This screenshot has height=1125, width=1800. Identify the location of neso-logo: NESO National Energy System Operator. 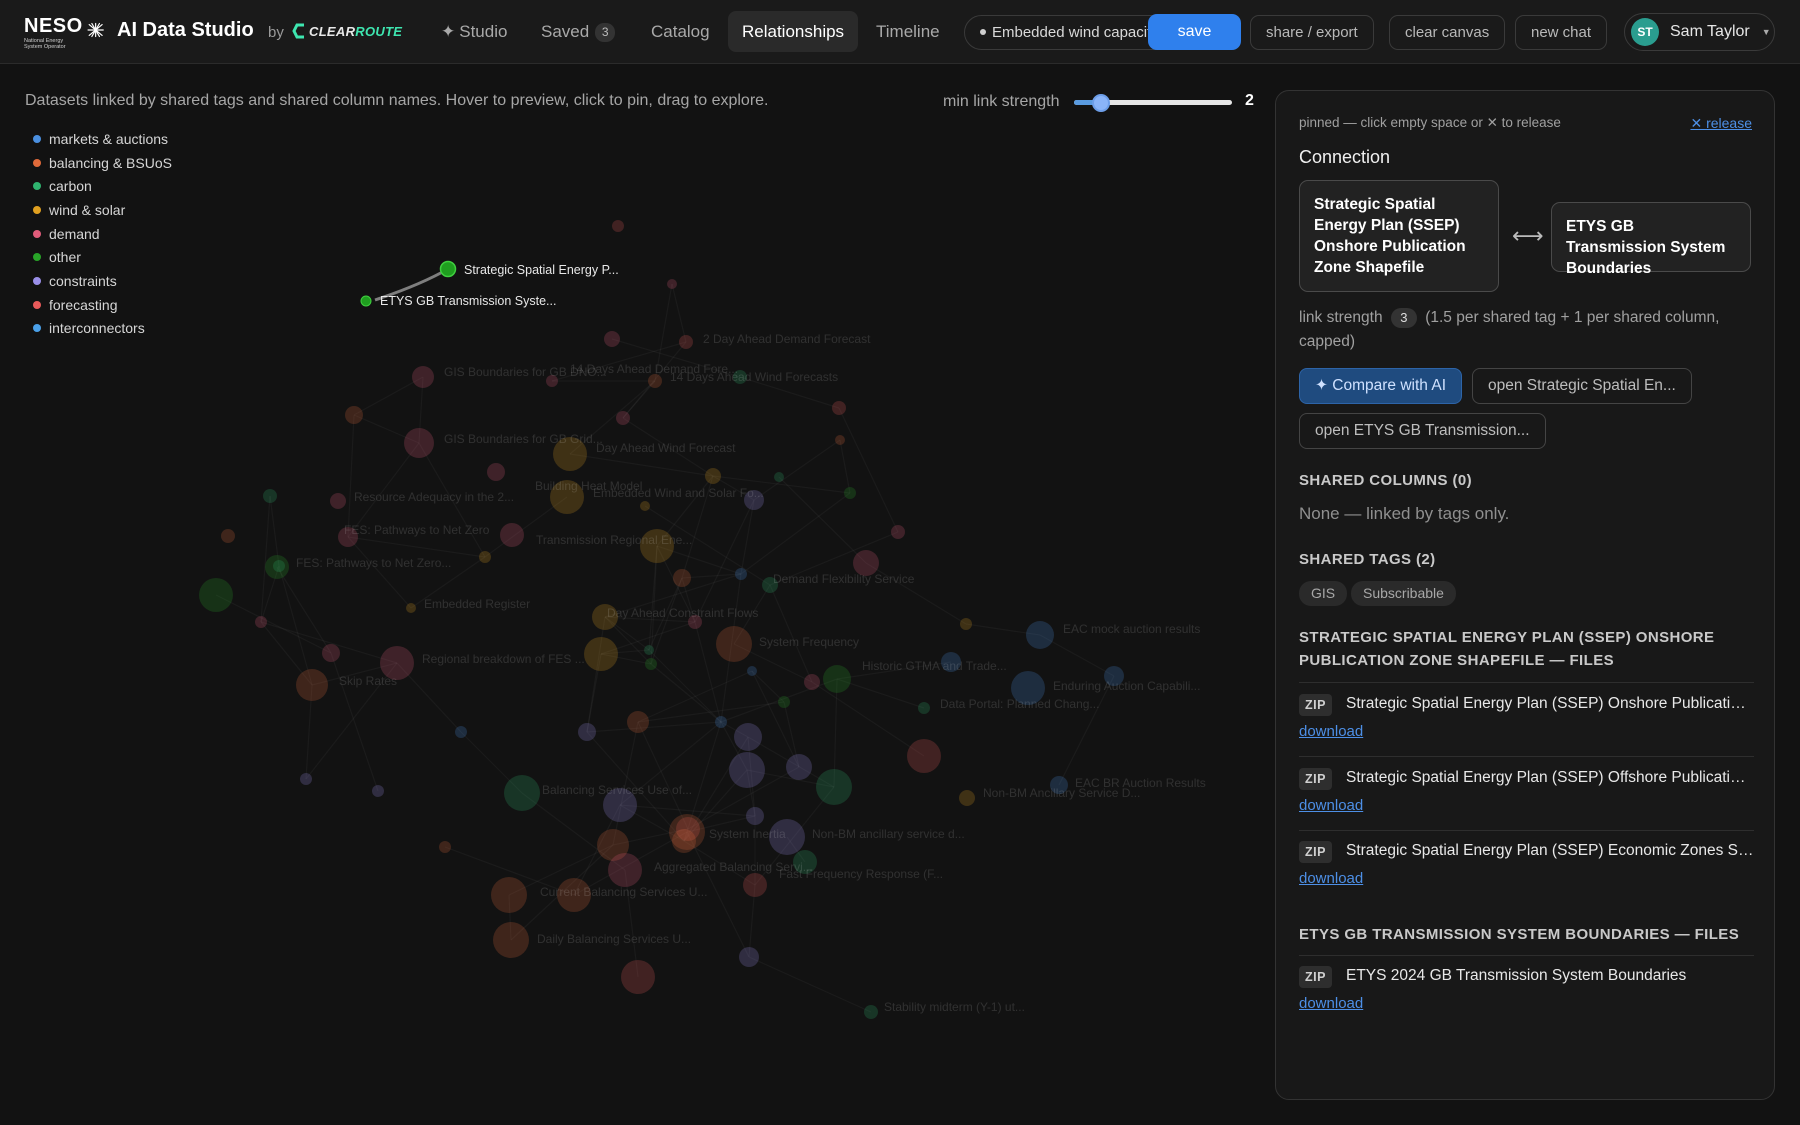
(64, 33).